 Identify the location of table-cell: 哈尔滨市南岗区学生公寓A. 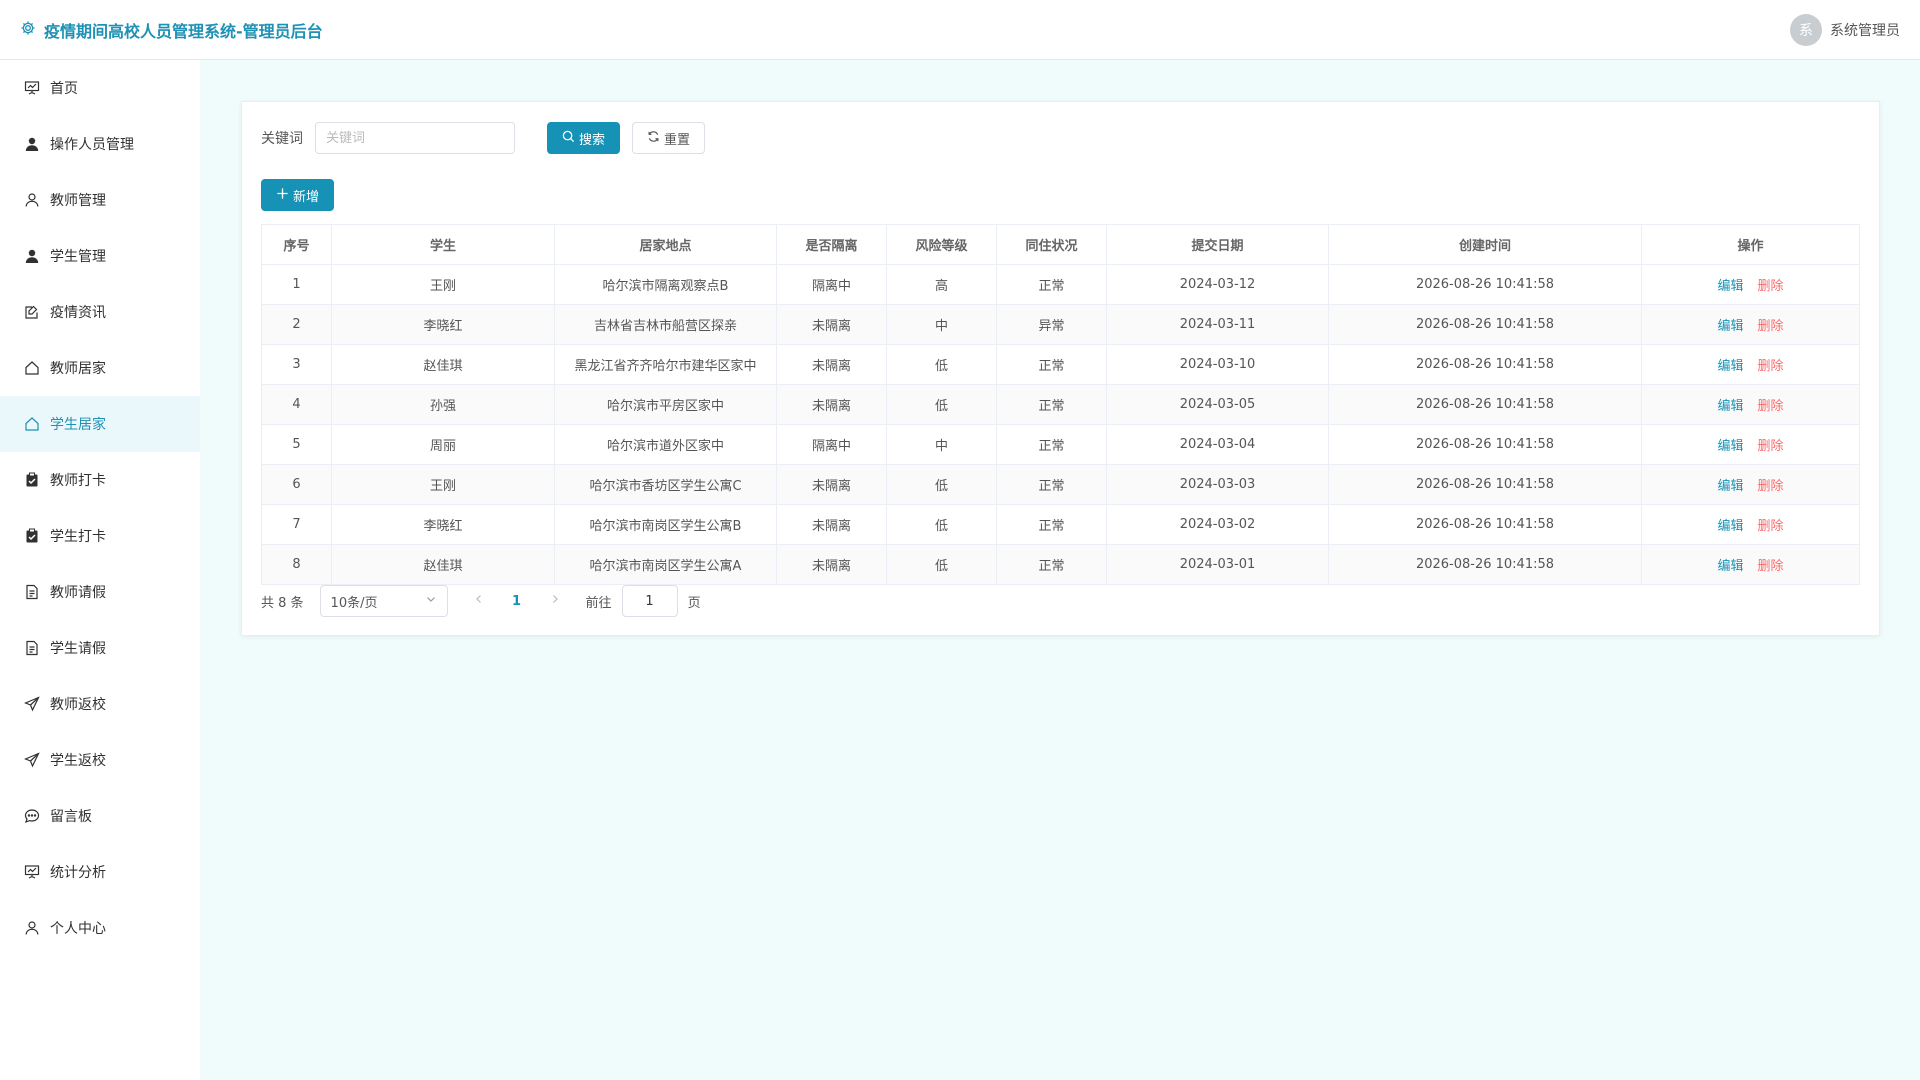
(665, 564).